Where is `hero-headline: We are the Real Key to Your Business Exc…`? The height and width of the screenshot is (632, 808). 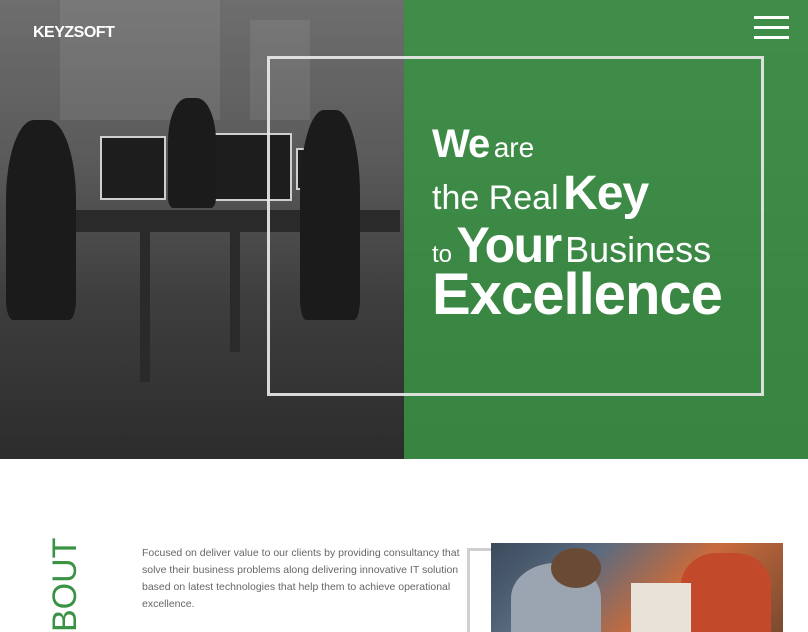 hero-headline: We are the Real Key to Your Business Exc… is located at coordinates (577, 224).